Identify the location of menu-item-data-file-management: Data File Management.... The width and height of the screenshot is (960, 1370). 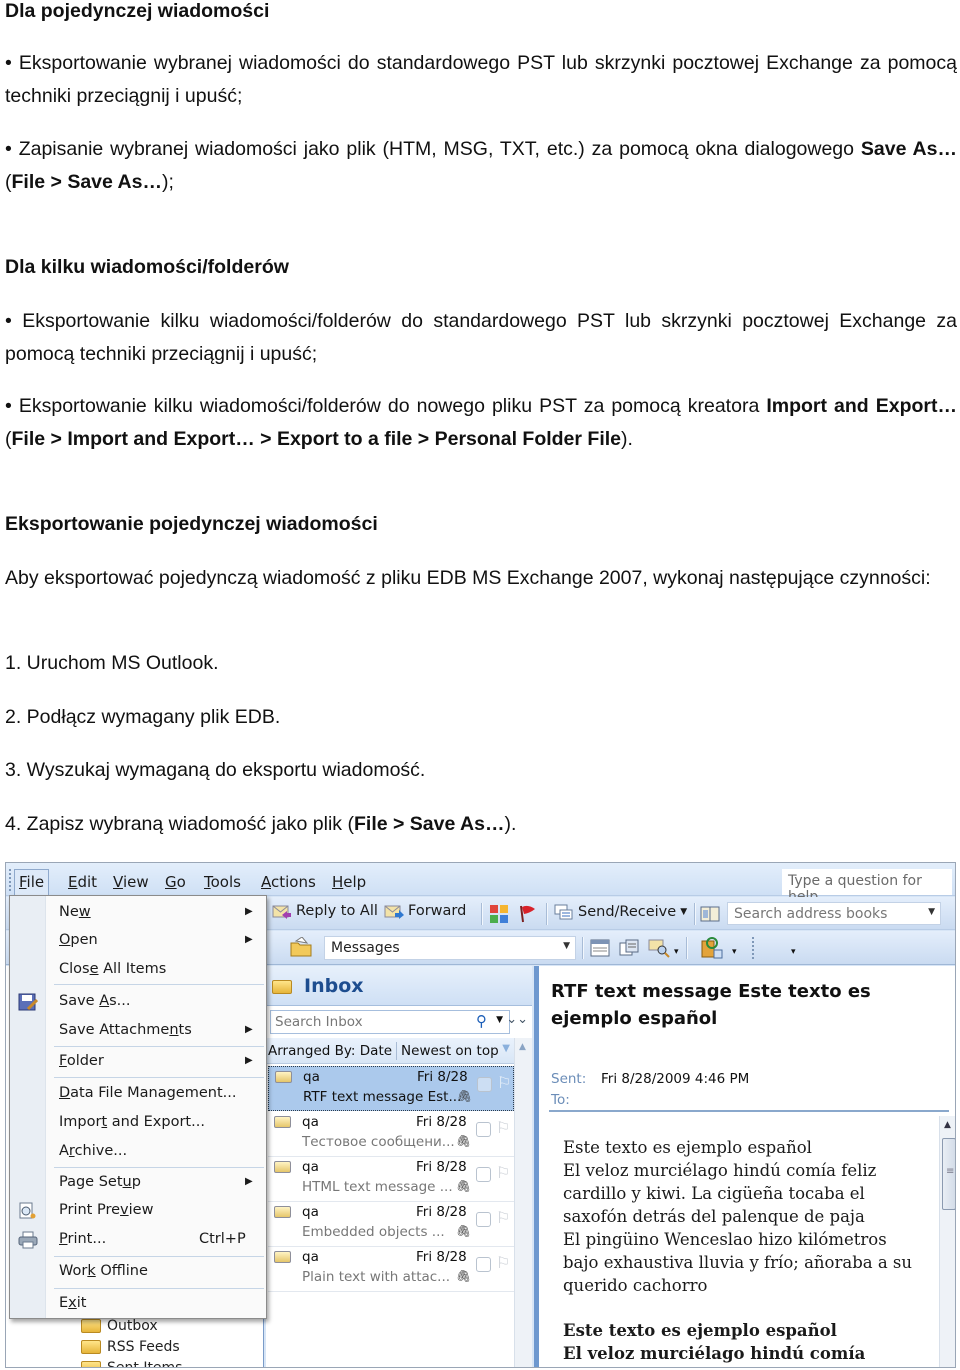
(159, 1098).